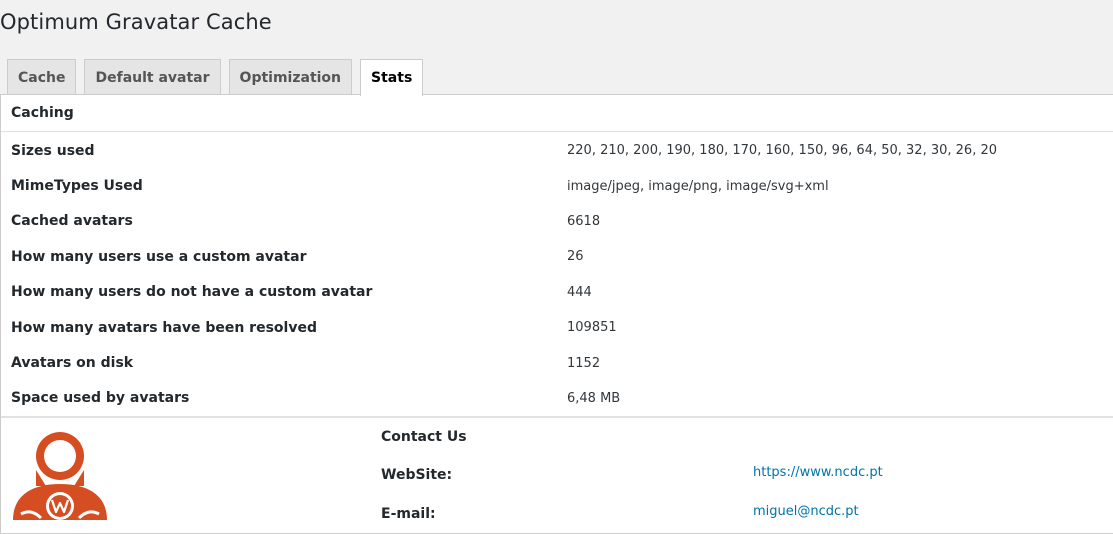 This screenshot has width=1113, height=534. Describe the element at coordinates (557, 256) in the screenshot. I see `stat-row-custom-avatar-users: How many users use a custom avatar 26` at that location.